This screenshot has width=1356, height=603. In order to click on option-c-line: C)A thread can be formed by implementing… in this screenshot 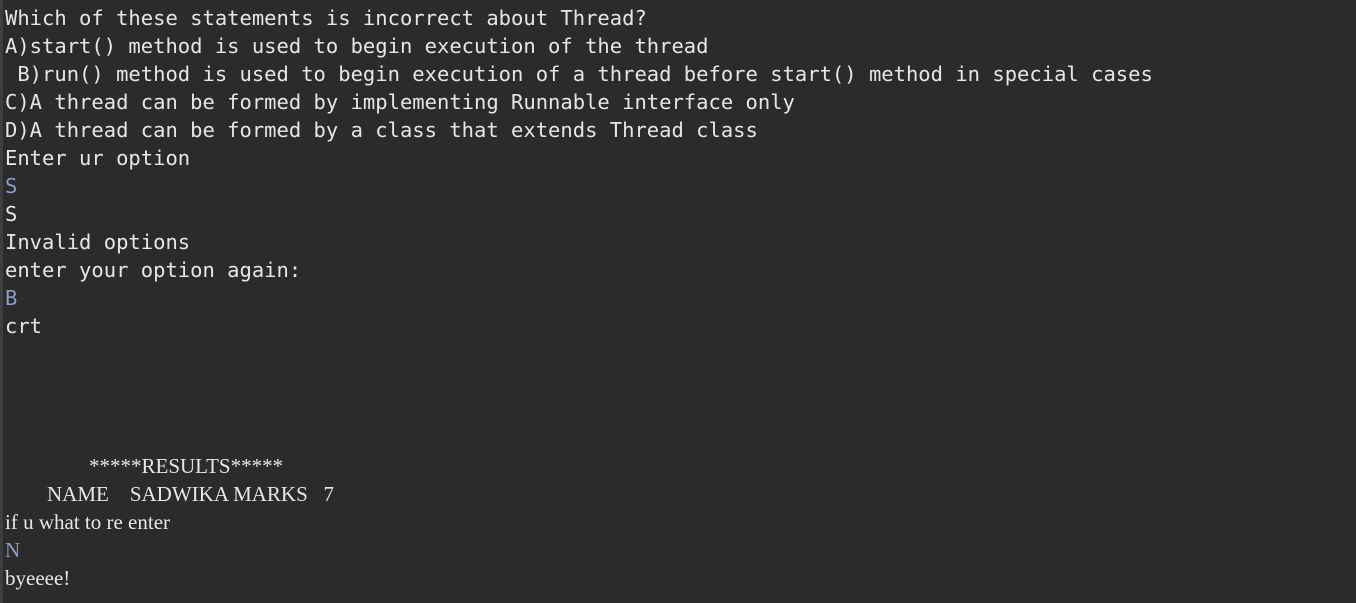, I will do `click(400, 102)`.